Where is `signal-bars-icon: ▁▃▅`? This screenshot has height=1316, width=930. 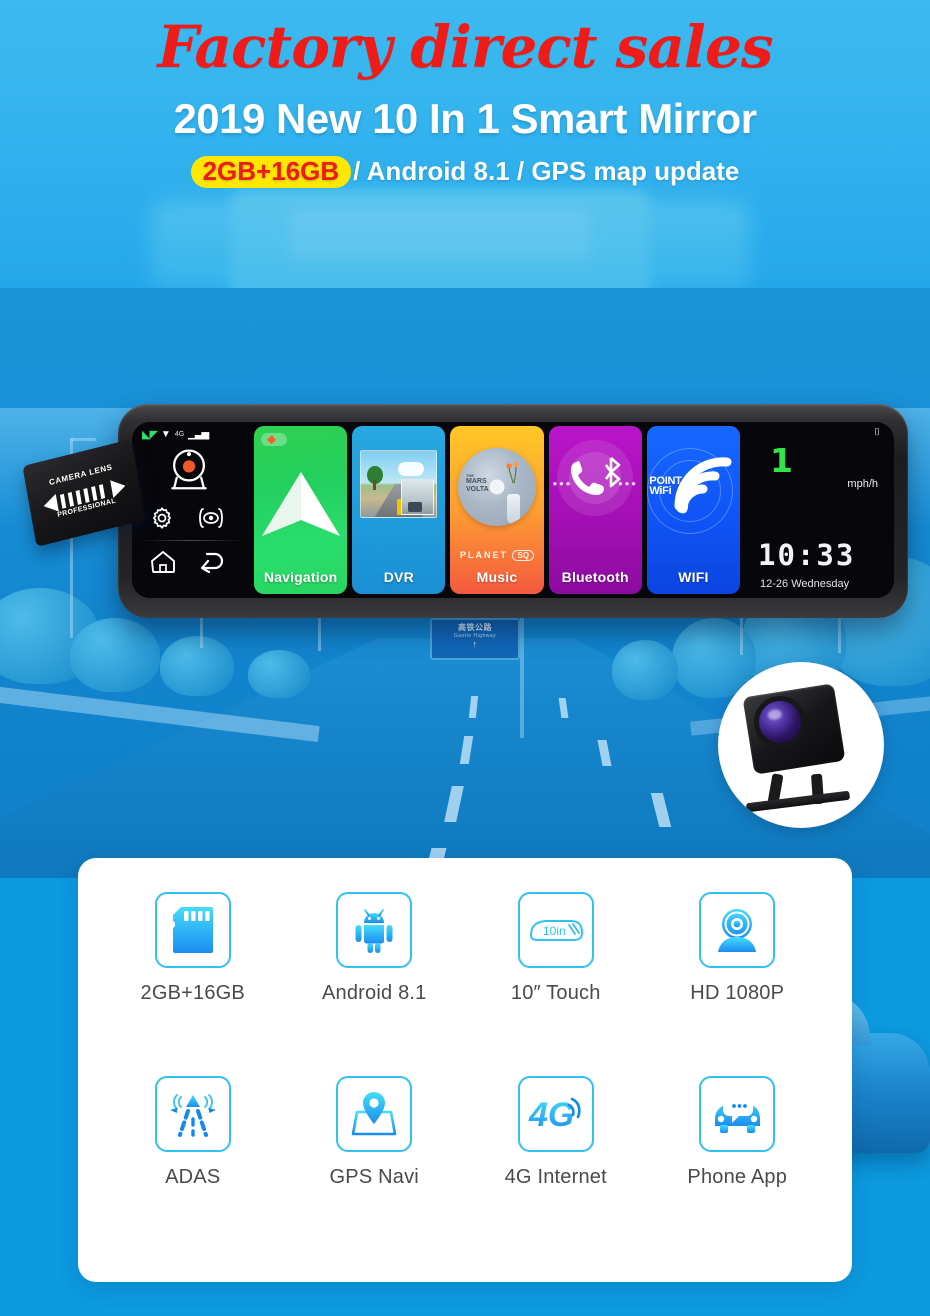
signal-bars-icon: ▁▃▅ is located at coordinates (198, 434).